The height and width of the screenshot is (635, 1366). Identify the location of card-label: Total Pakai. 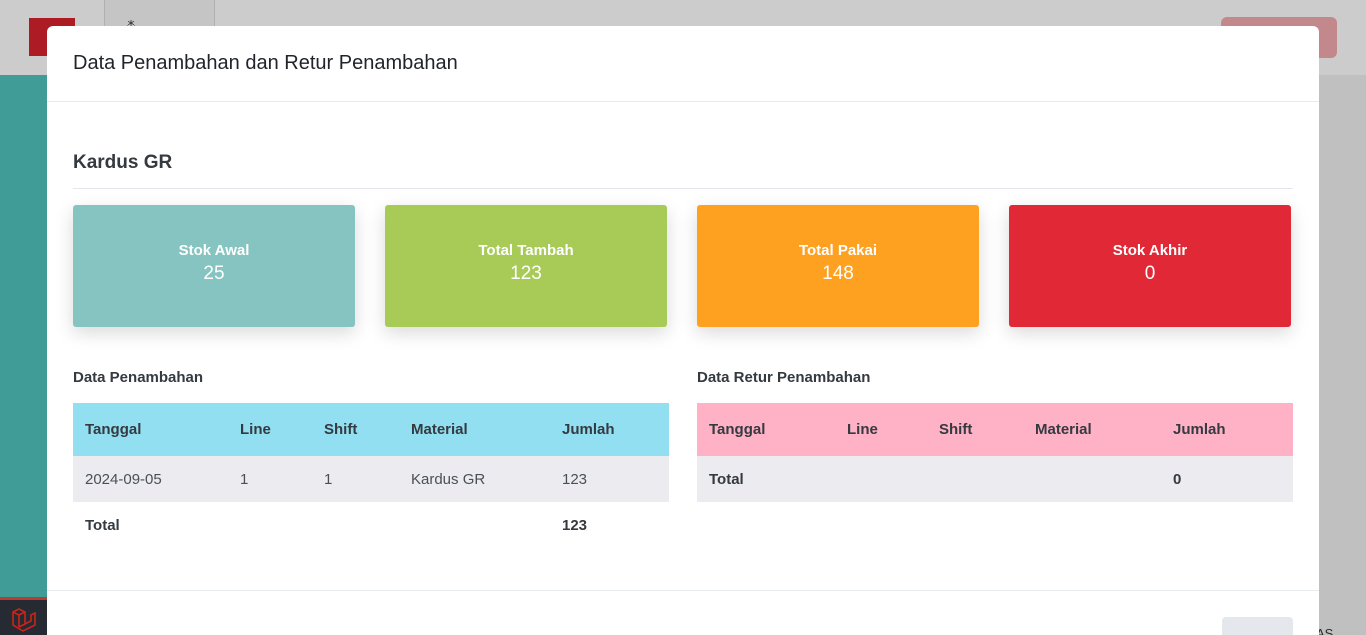
(838, 250).